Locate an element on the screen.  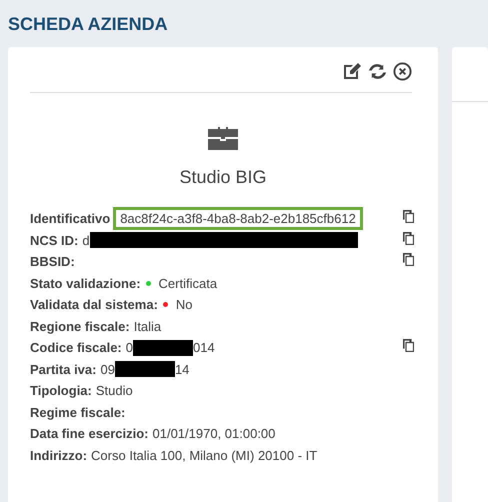
edit-icon is located at coordinates (352, 71).